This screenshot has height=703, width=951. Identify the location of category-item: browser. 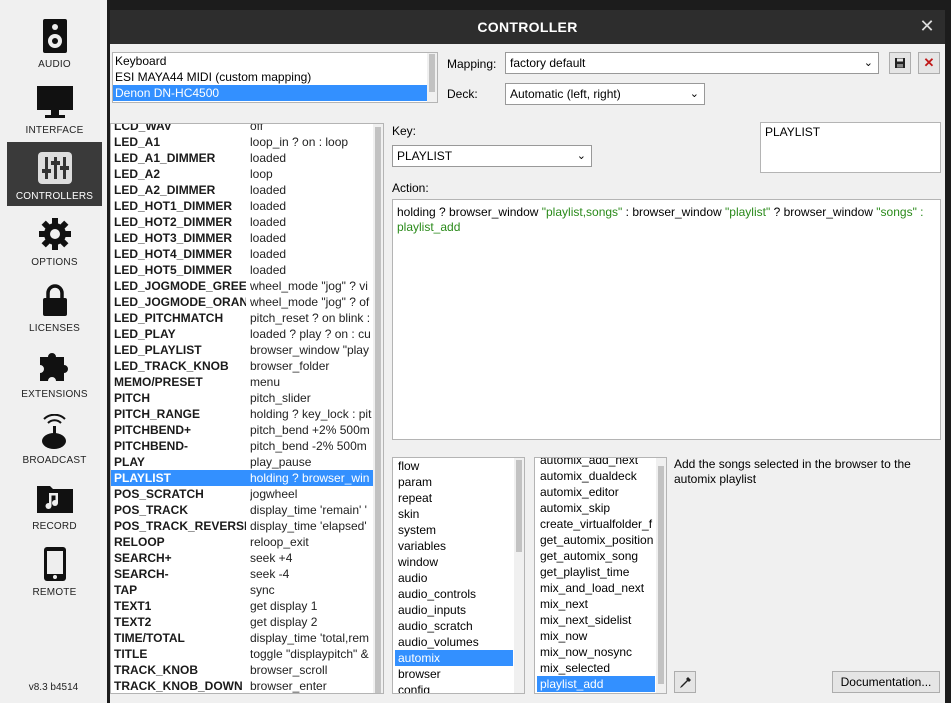
(454, 674).